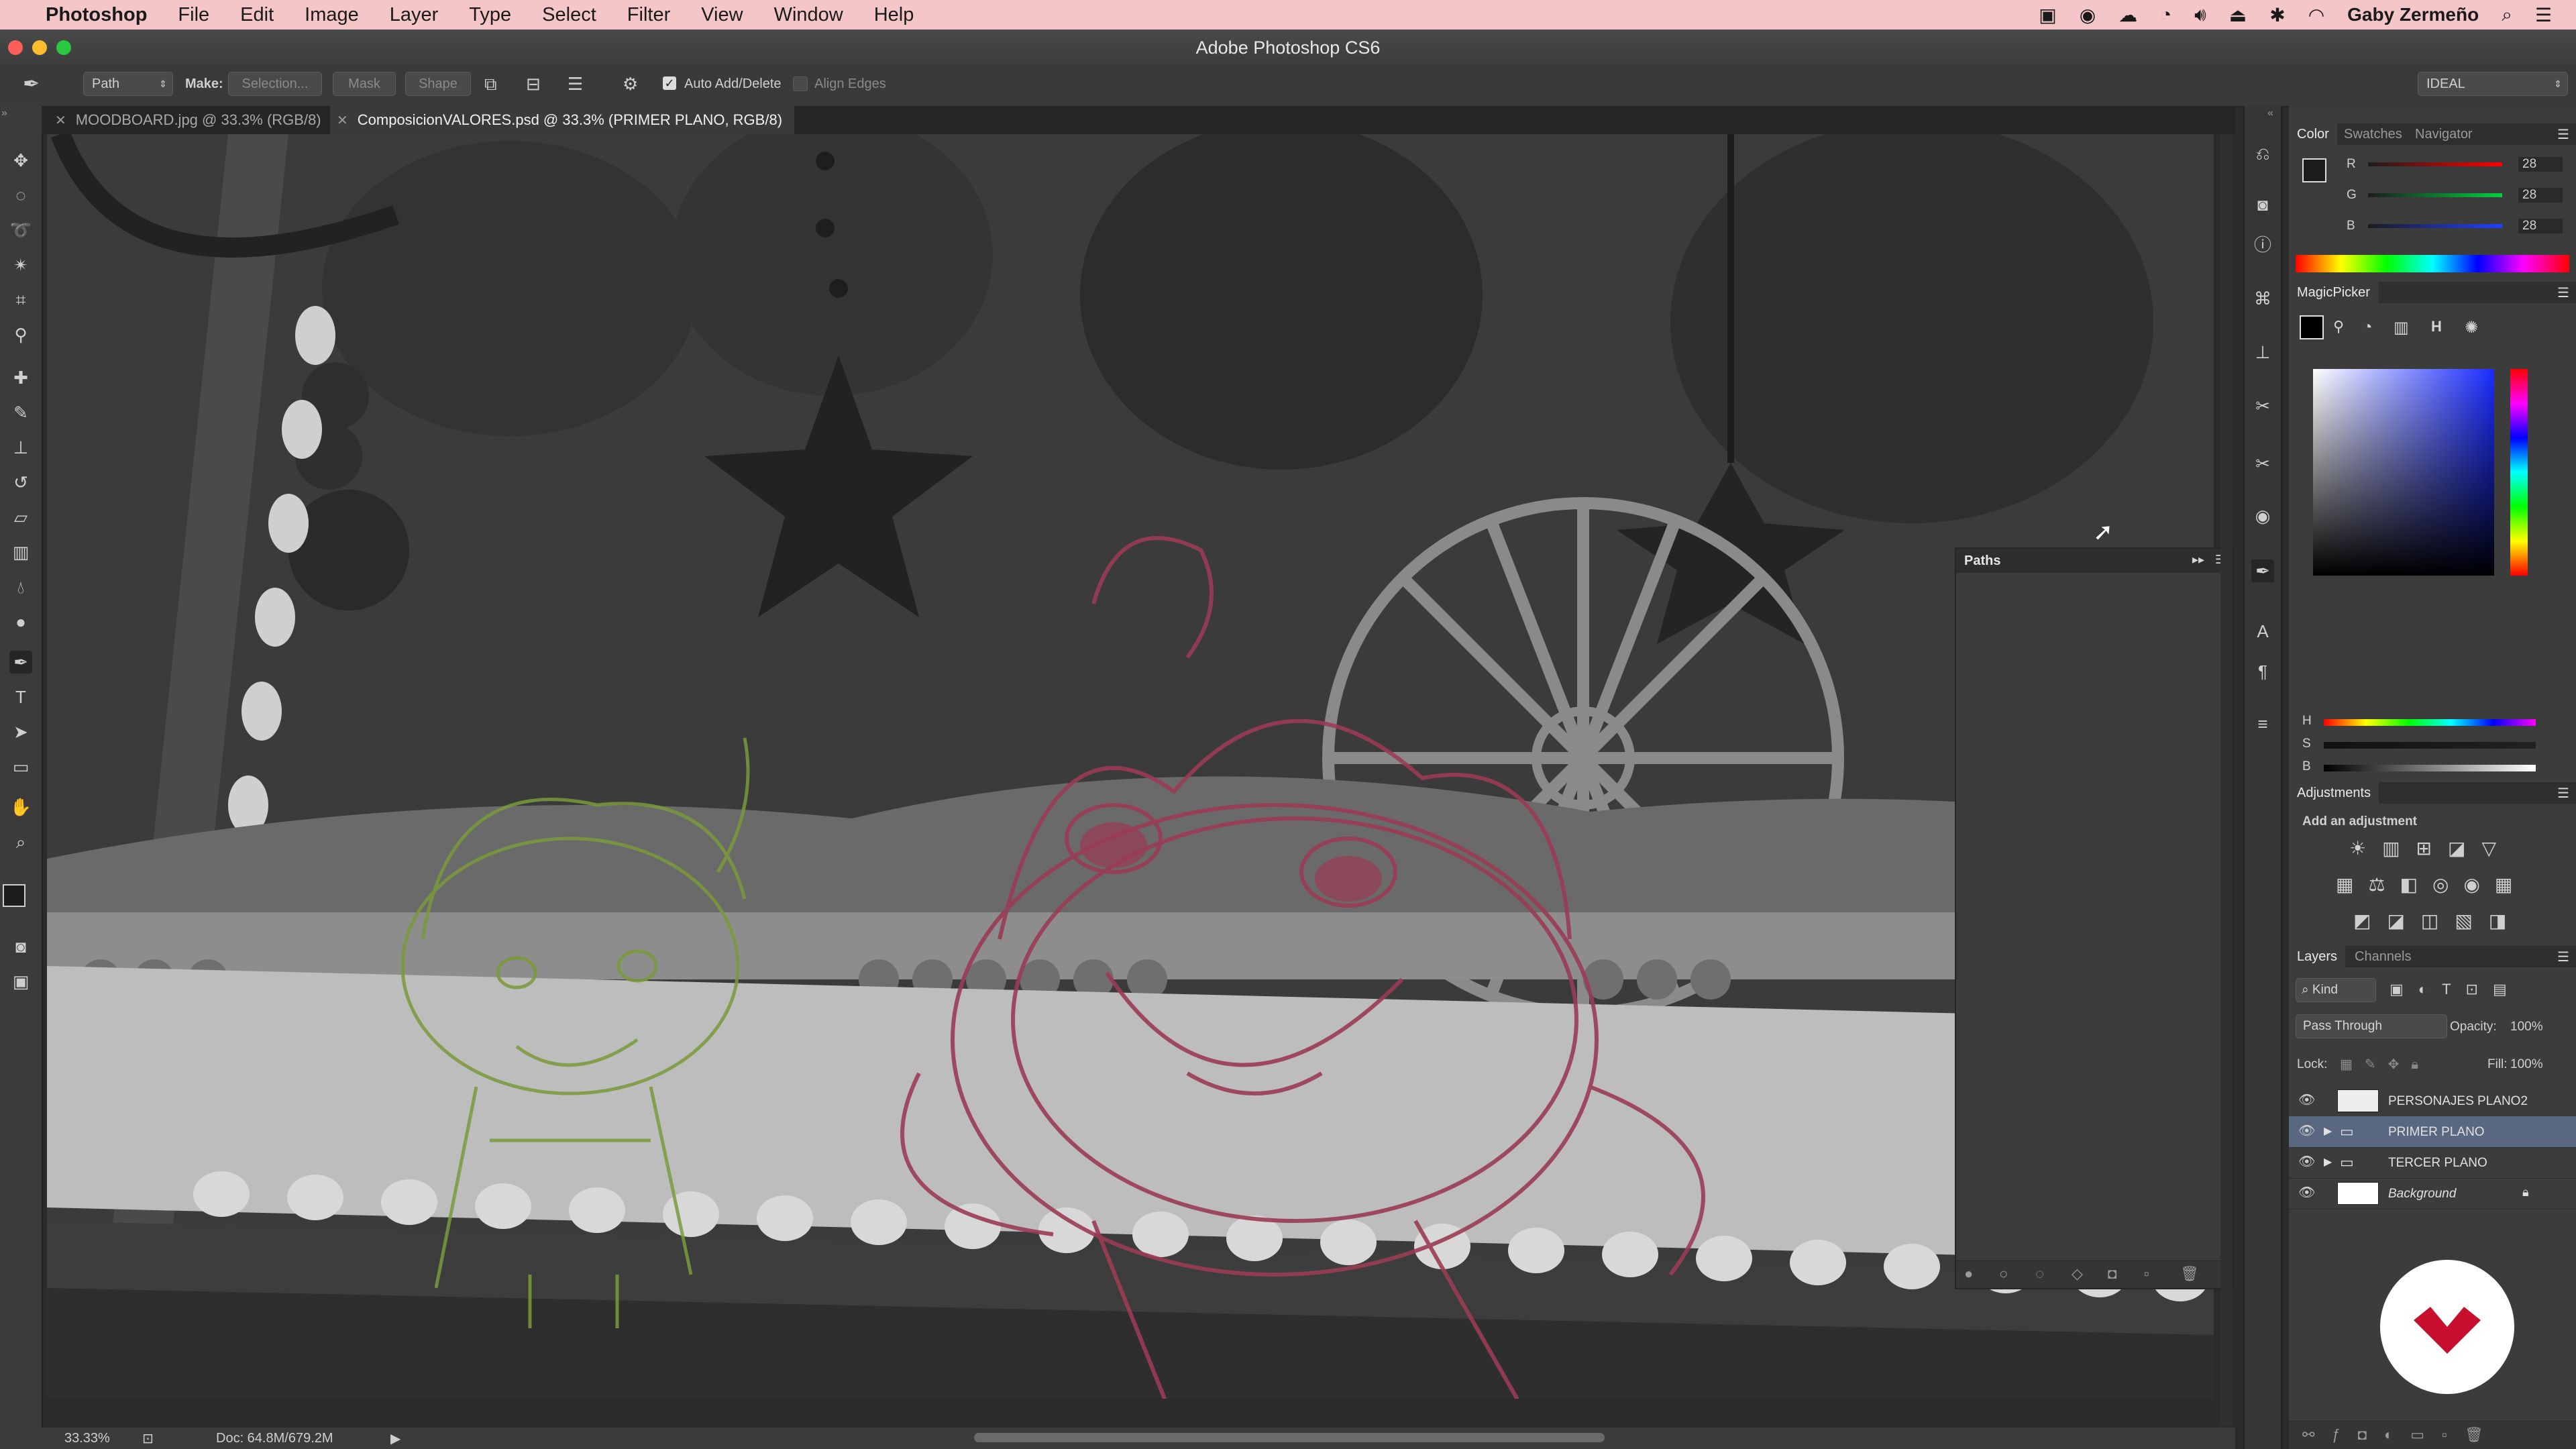 The width and height of the screenshot is (2576, 1449). Describe the element at coordinates (20, 265) in the screenshot. I see `magic-wand-tool-icon: ✴` at that location.